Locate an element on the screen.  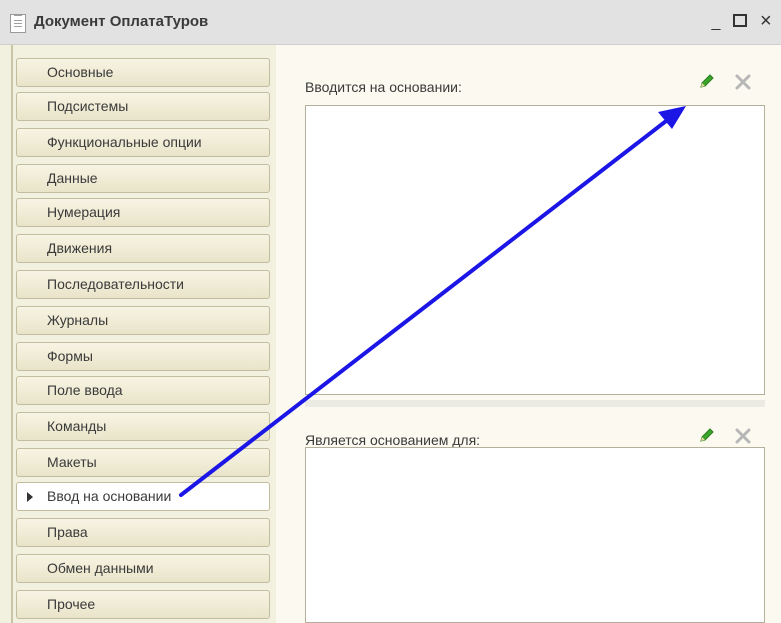
sidebar-edge is located at coordinates (12, 334).